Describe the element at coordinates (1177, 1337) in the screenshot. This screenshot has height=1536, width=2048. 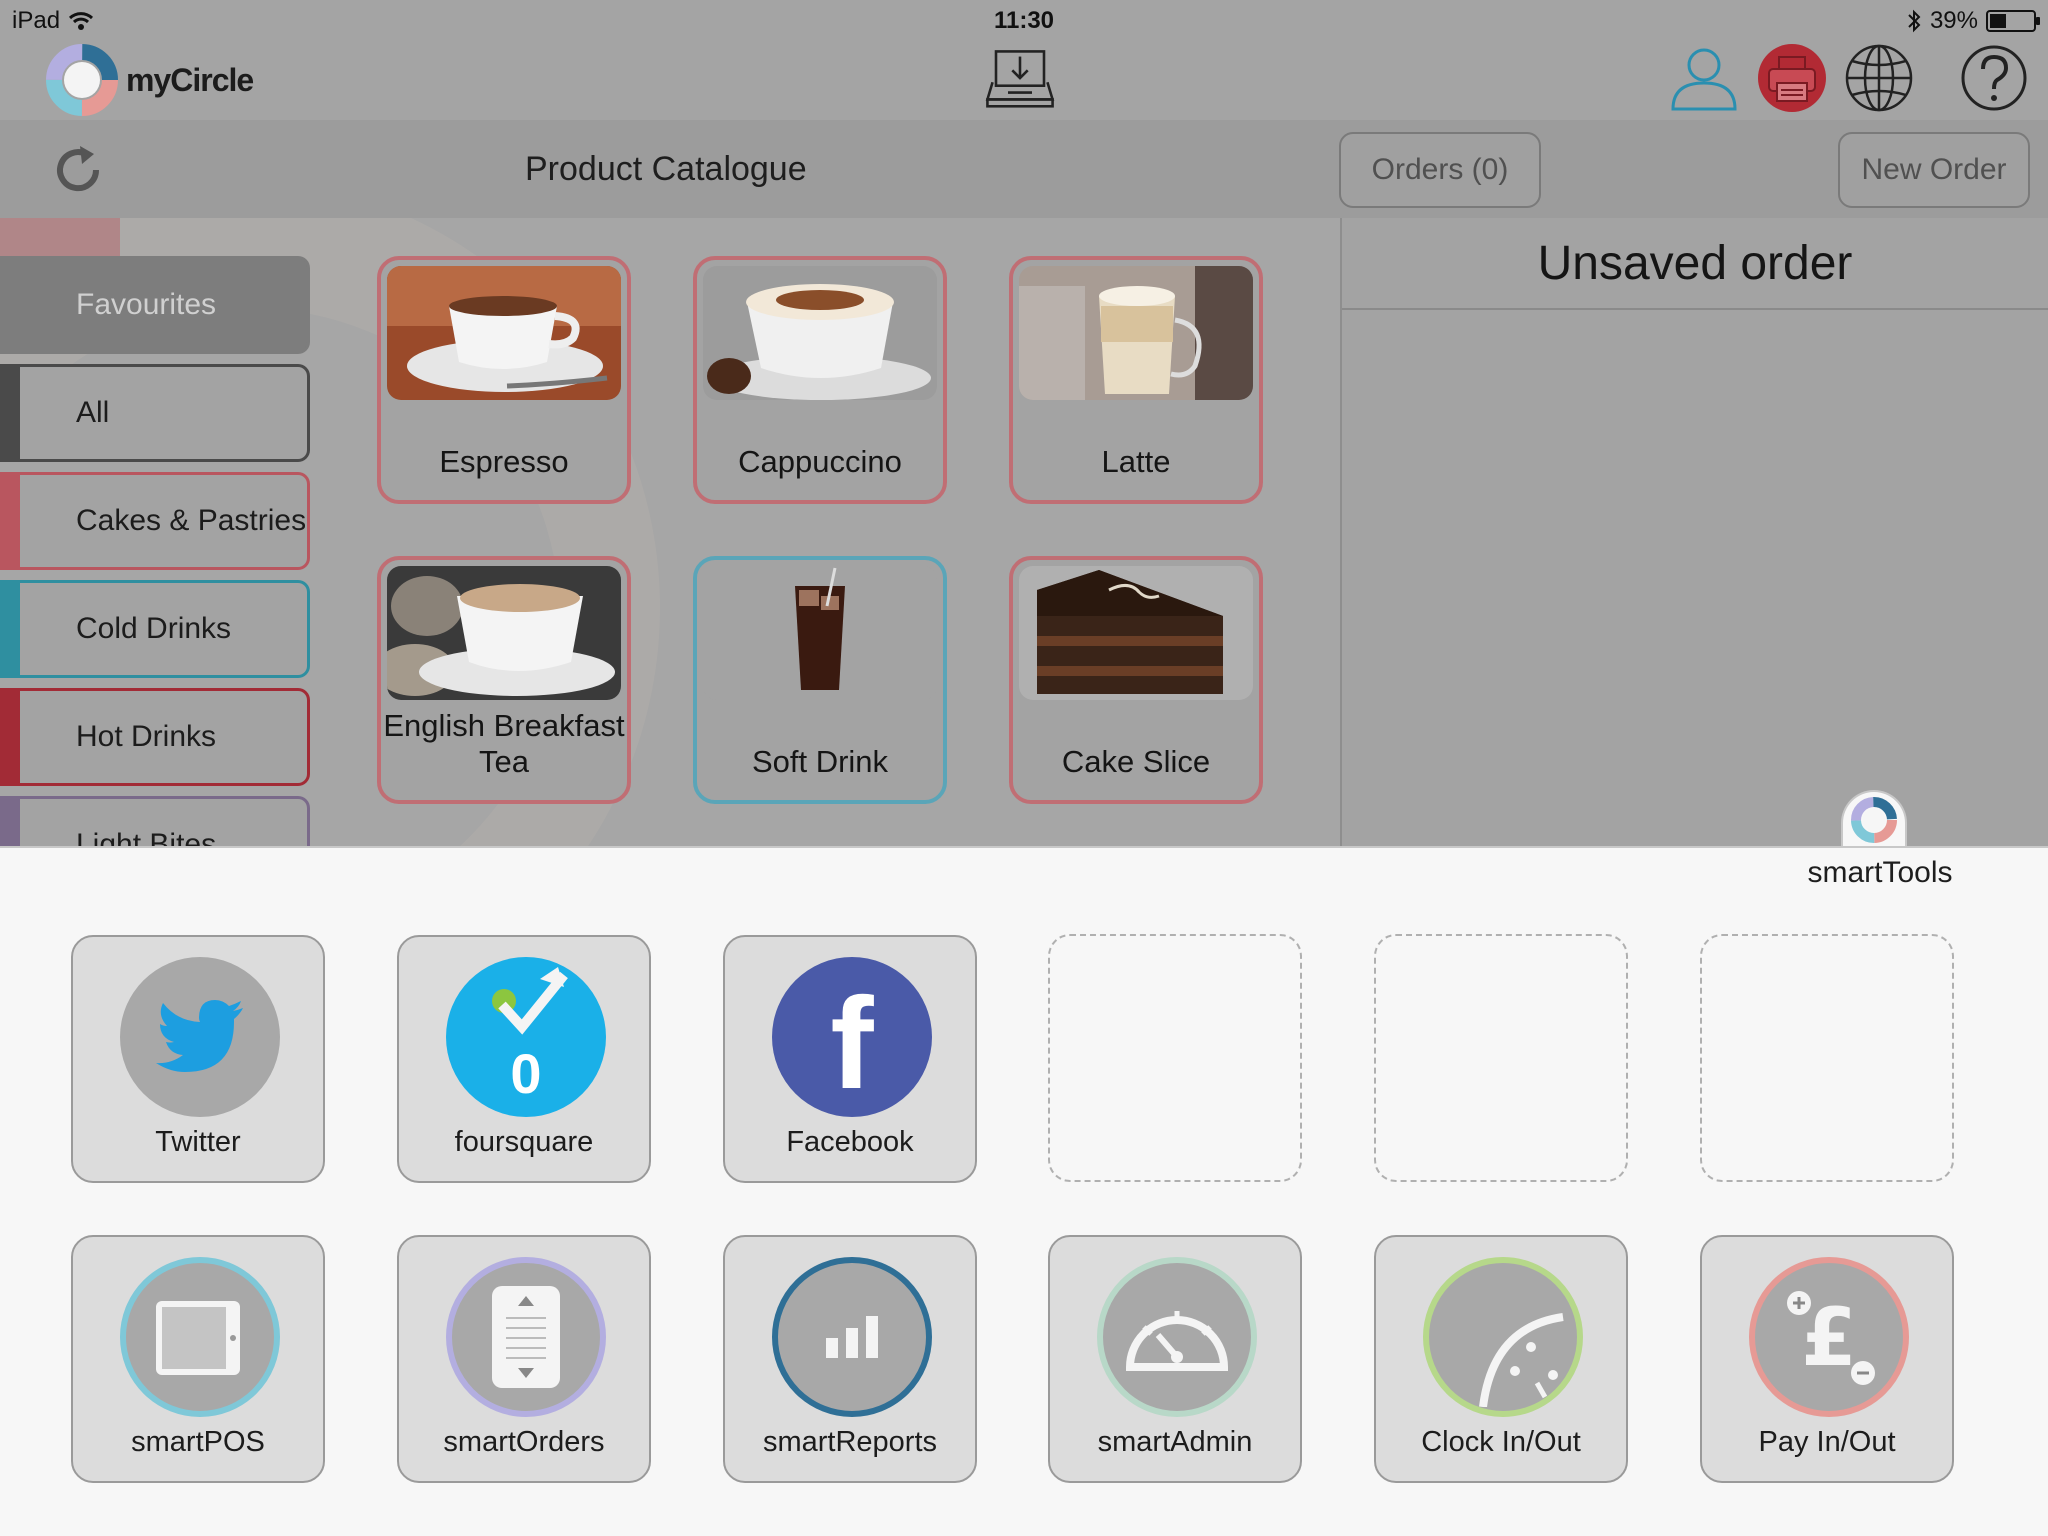
I see `dashboard-gauge-icon` at that location.